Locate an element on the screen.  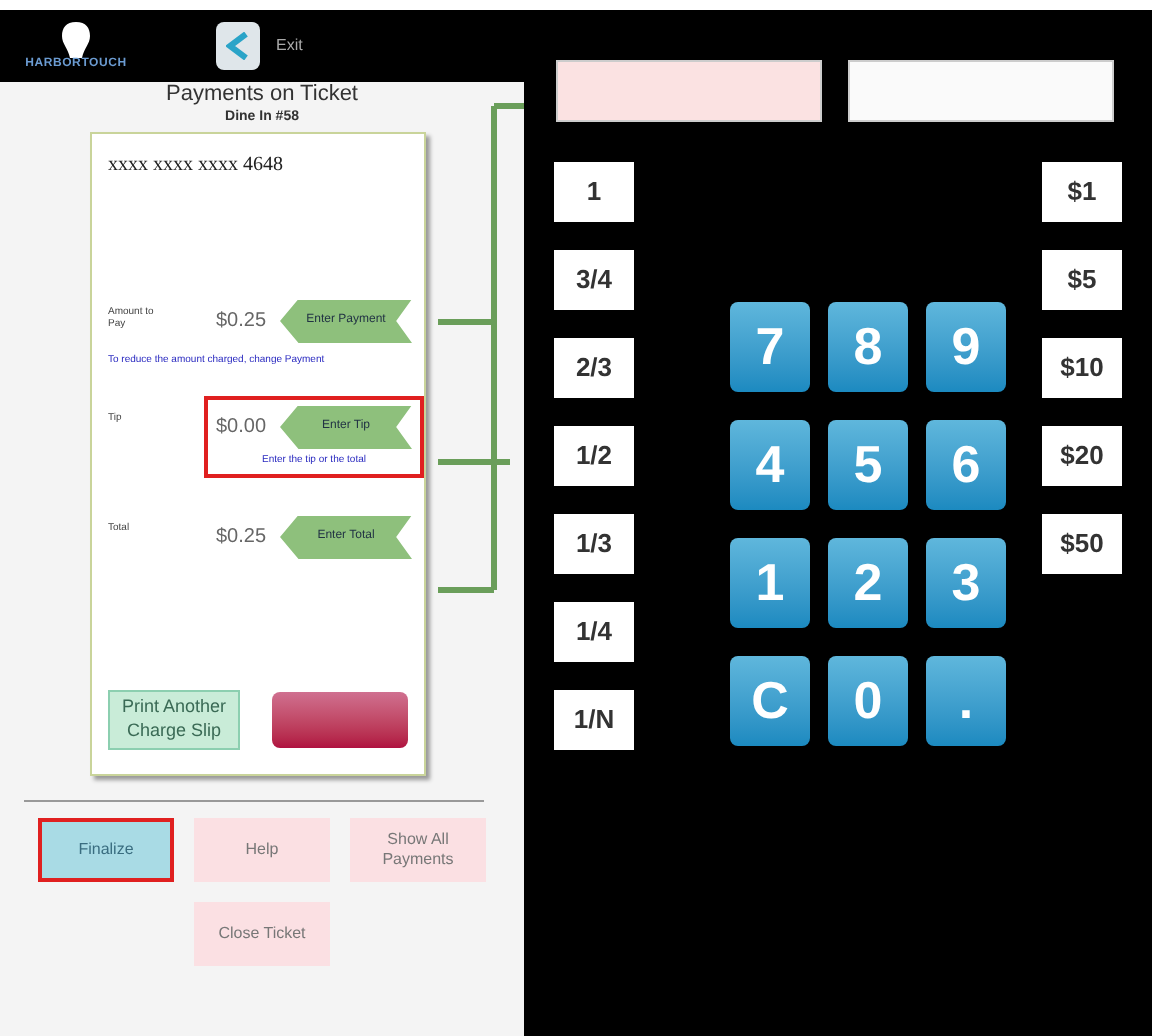
keypad-key: 0 is located at coordinates (868, 701).